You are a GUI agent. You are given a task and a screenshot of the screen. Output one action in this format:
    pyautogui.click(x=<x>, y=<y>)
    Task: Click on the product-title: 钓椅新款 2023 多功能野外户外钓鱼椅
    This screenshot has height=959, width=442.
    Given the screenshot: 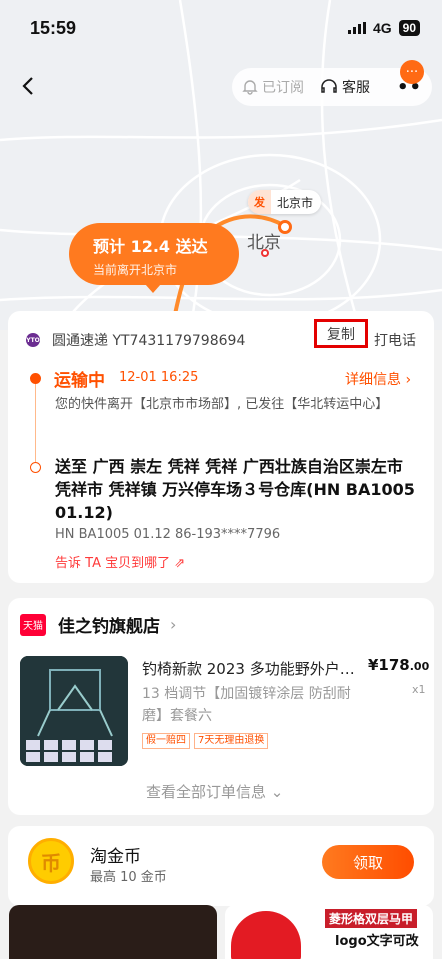 What is the action you would take?
    pyautogui.click(x=252, y=668)
    